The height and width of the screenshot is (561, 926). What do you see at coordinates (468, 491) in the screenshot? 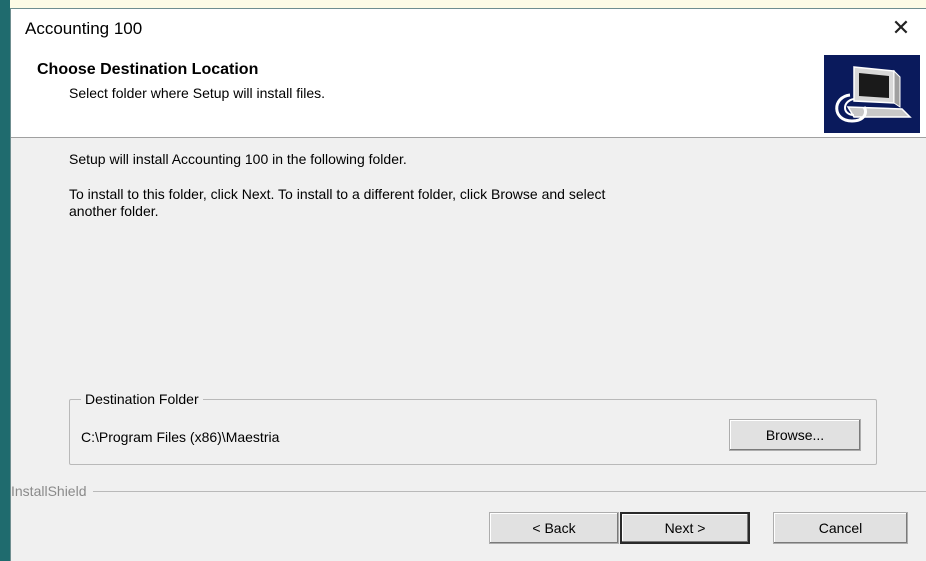
I see `footer-divider` at bounding box center [468, 491].